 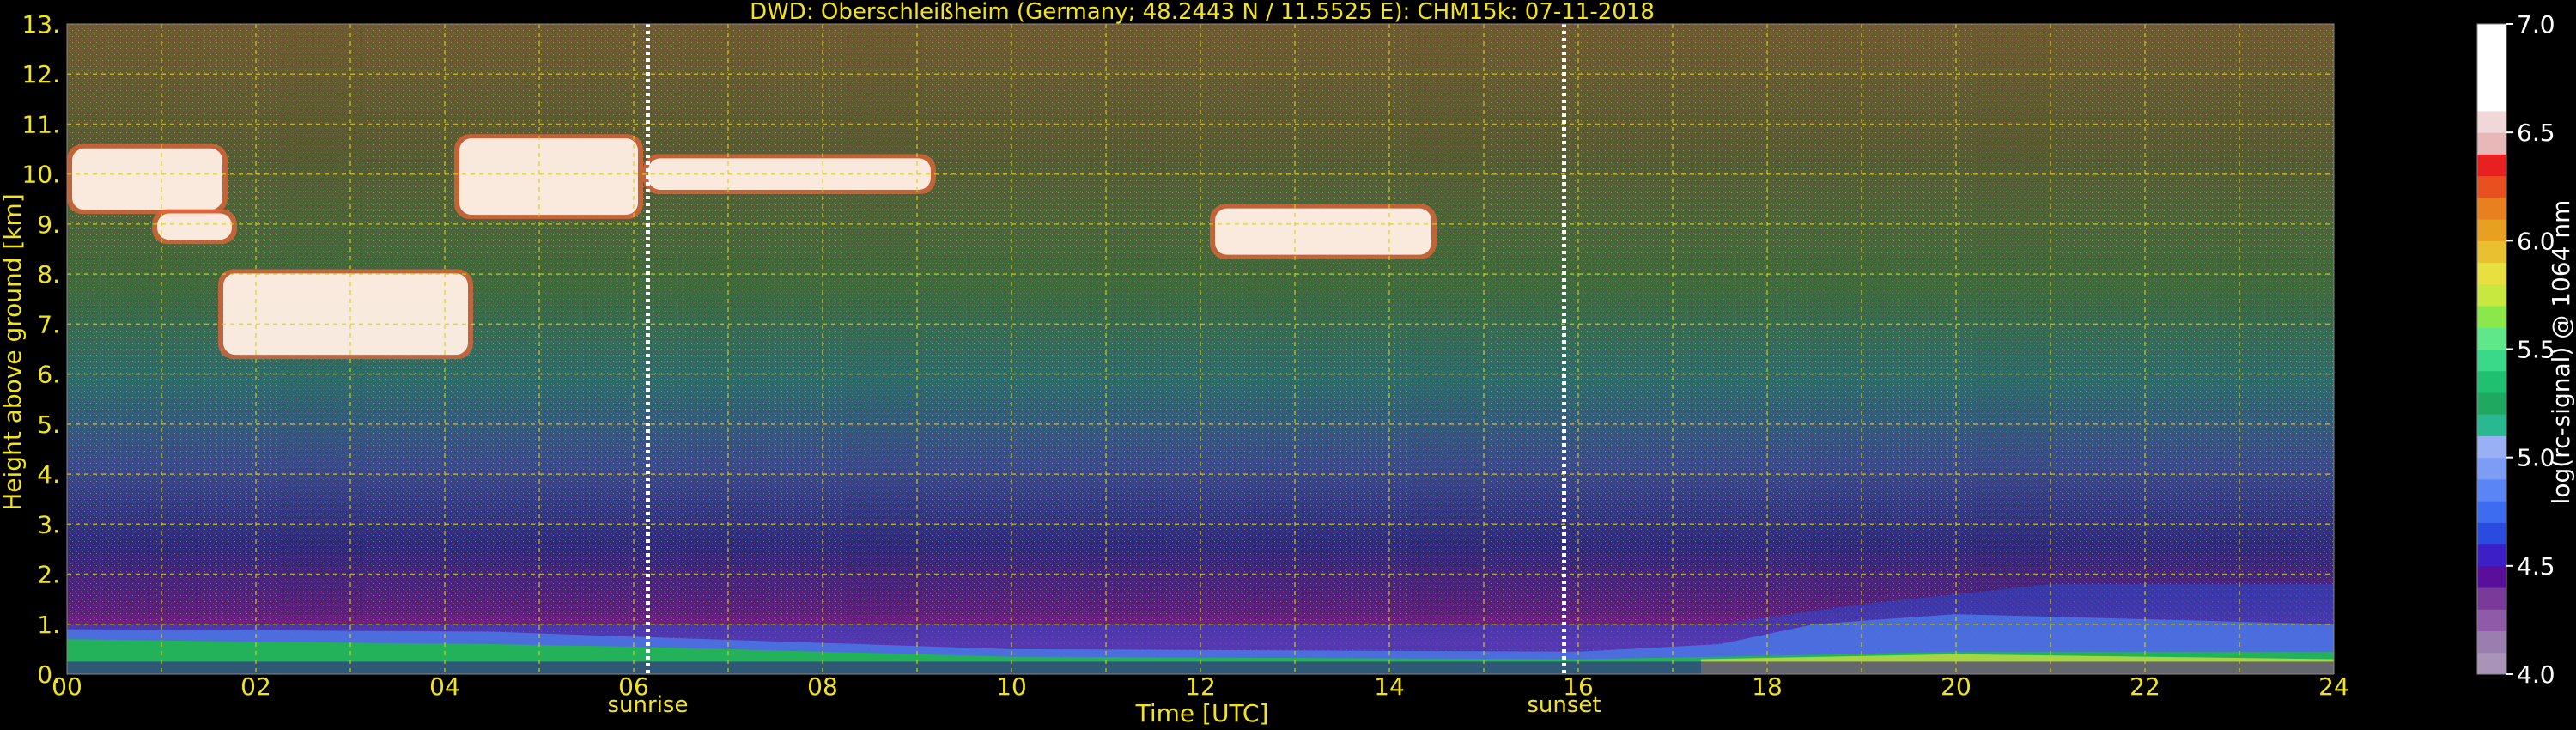 What do you see at coordinates (48, 474) in the screenshot?
I see `y-tick-label: 4.` at bounding box center [48, 474].